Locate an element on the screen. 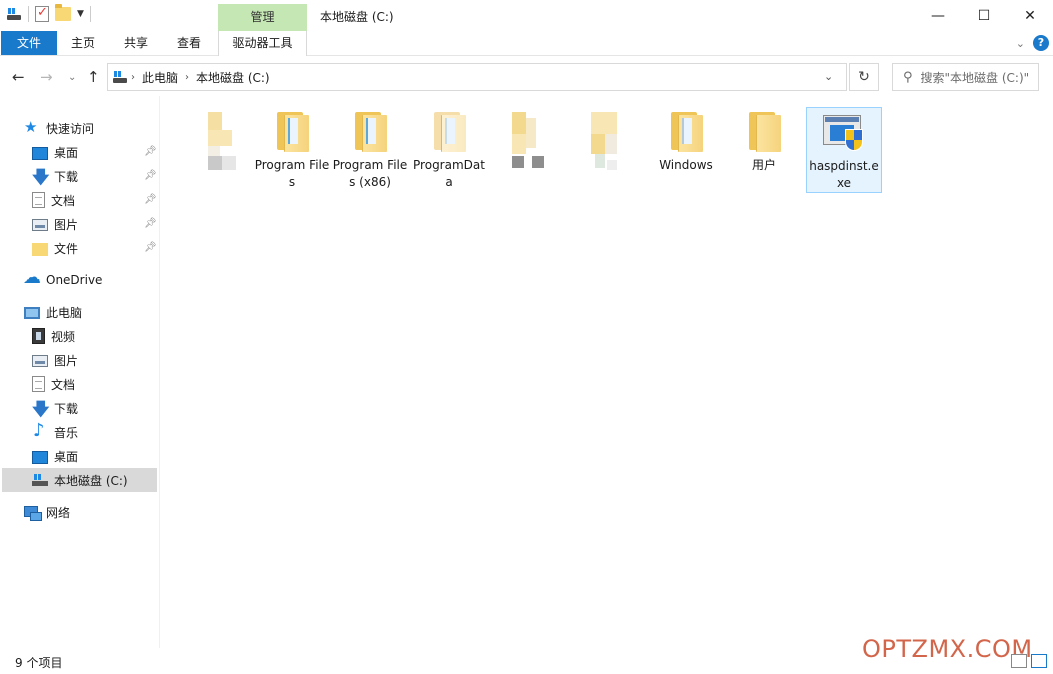 Image resolution: width=1053 pixels, height=674 pixels. window-controls: — ☐ ✕ is located at coordinates (984, 15).